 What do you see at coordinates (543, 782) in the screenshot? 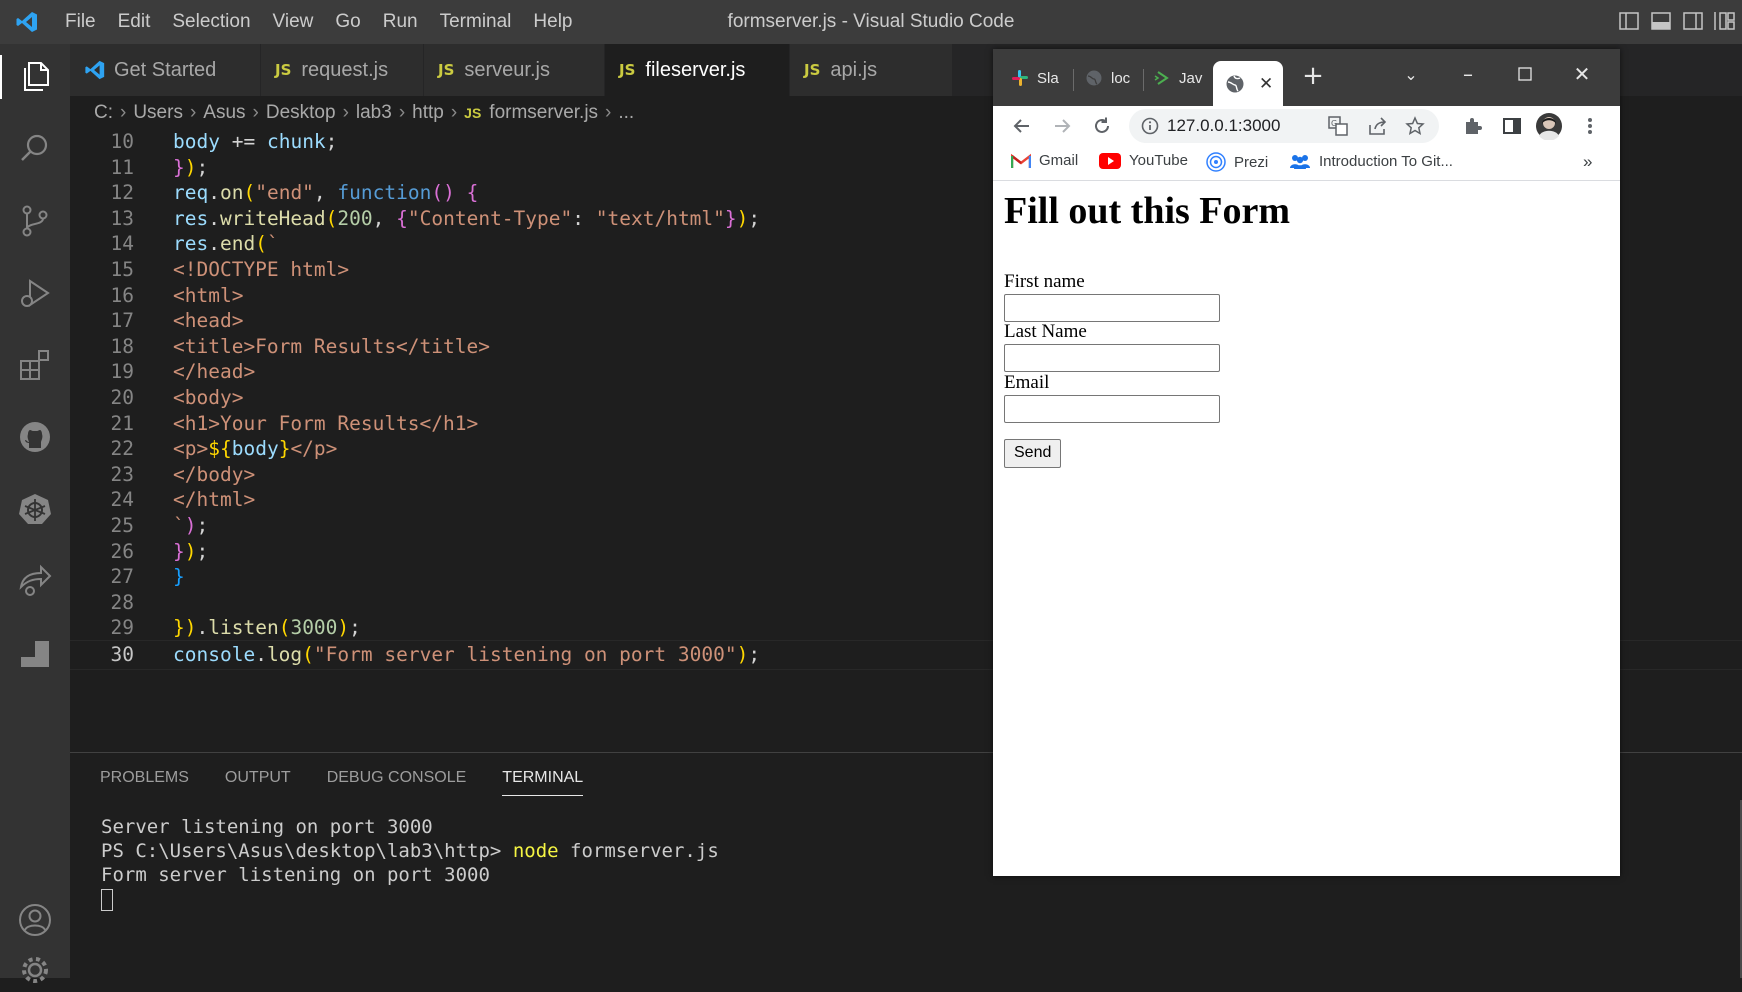
I see `tab-terminal: TERMINAL` at bounding box center [543, 782].